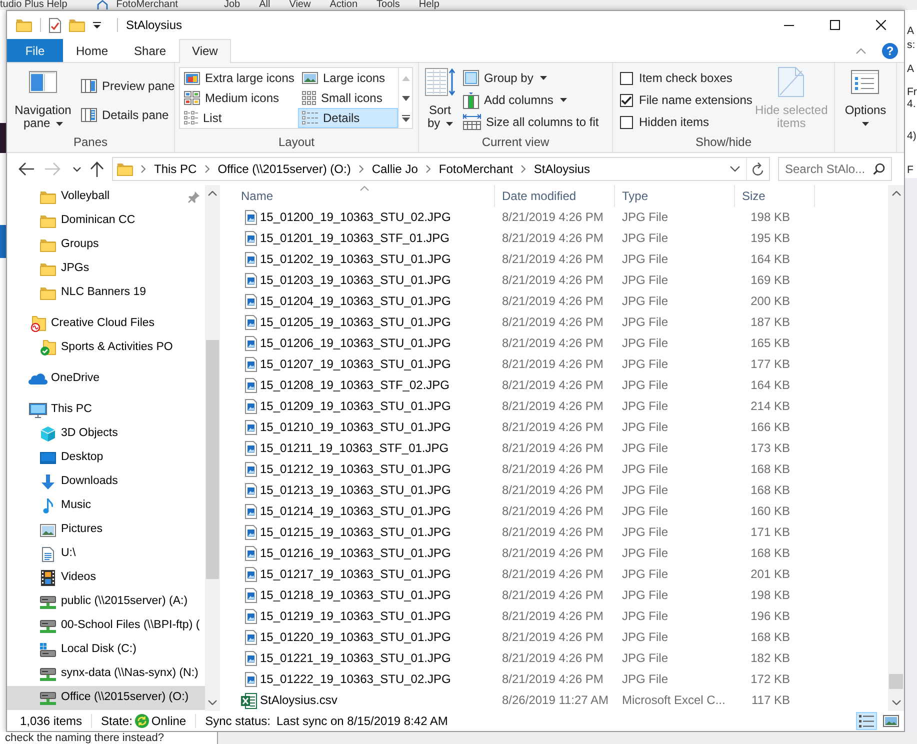 The width and height of the screenshot is (917, 744). Describe the element at coordinates (355, 217) in the screenshot. I see `file-name: 15_01200_19_10363_STU_02.JPG` at that location.